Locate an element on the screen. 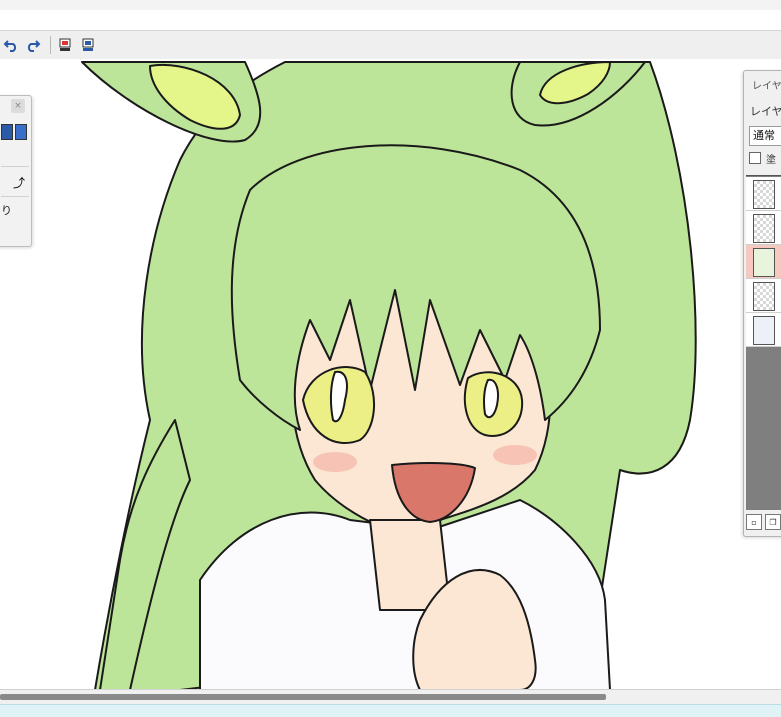  layers-panel: レイヤ レイヤ( 通常 塗 ▫ ❐ is located at coordinates (762, 303).